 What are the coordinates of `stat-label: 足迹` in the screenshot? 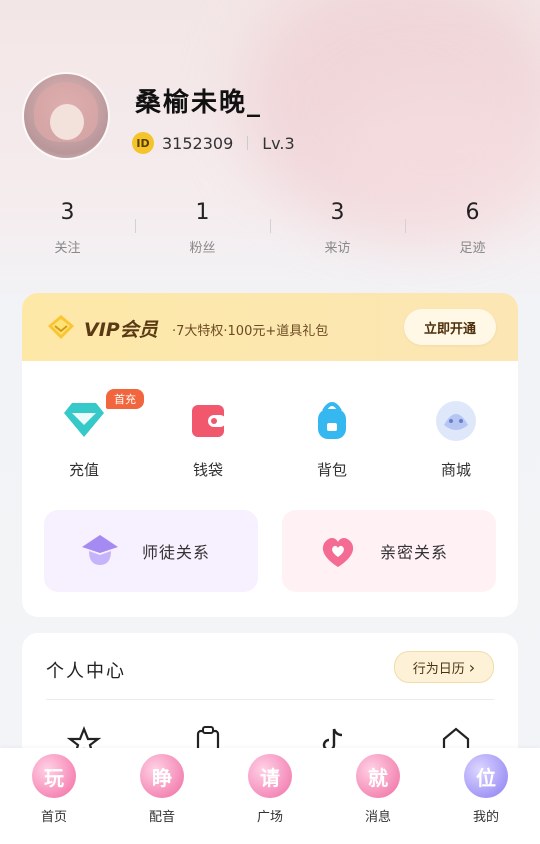 It's located at (472, 248).